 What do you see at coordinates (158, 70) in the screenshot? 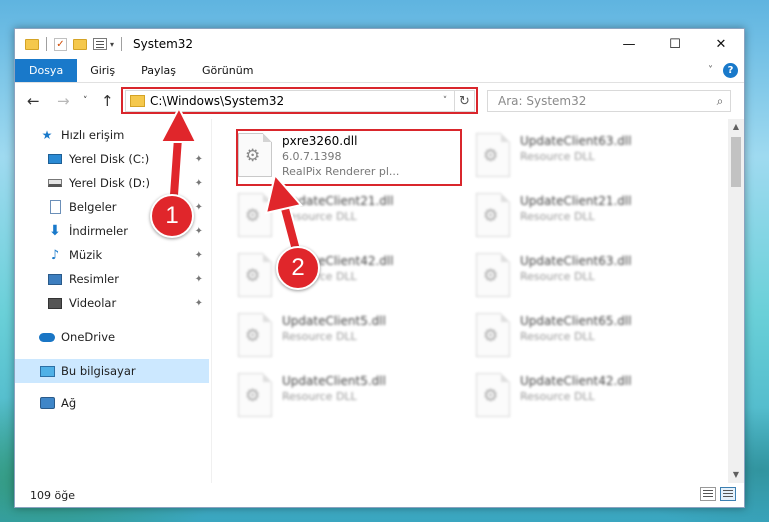
I see `tab-share: Paylaş` at bounding box center [158, 70].